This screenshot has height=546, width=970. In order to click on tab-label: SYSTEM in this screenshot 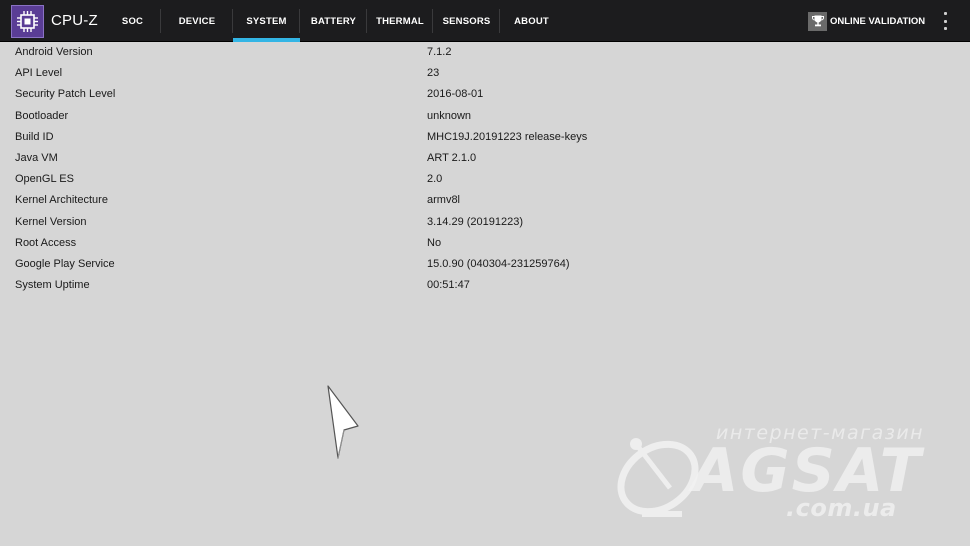, I will do `click(266, 21)`.